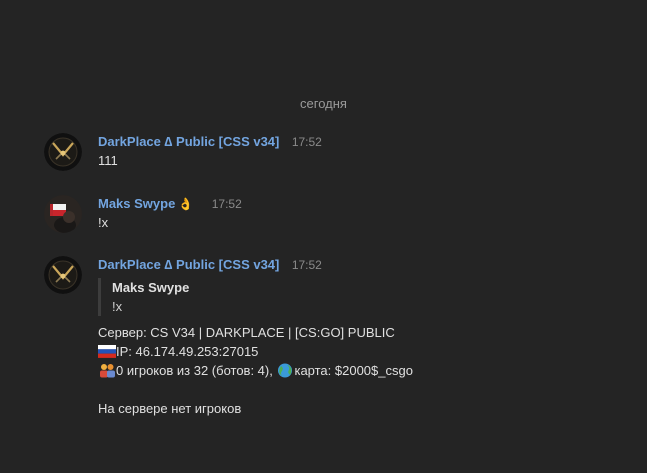 The height and width of the screenshot is (473, 647). What do you see at coordinates (117, 306) in the screenshot?
I see `reply-text: !x` at bounding box center [117, 306].